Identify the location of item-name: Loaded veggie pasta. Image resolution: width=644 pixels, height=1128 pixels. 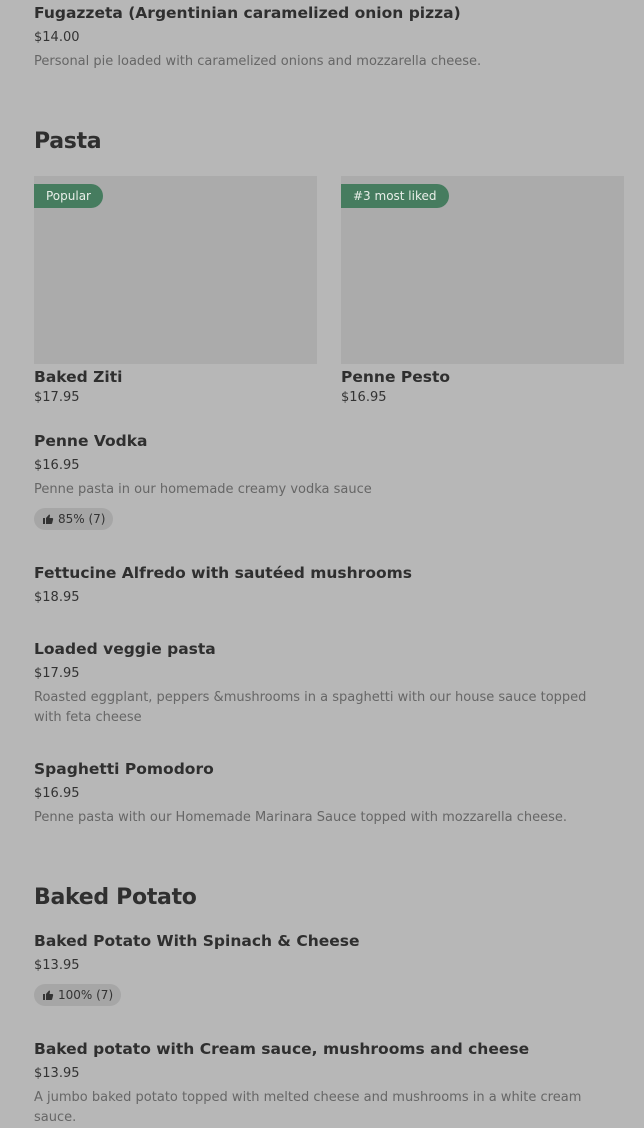
(125, 649).